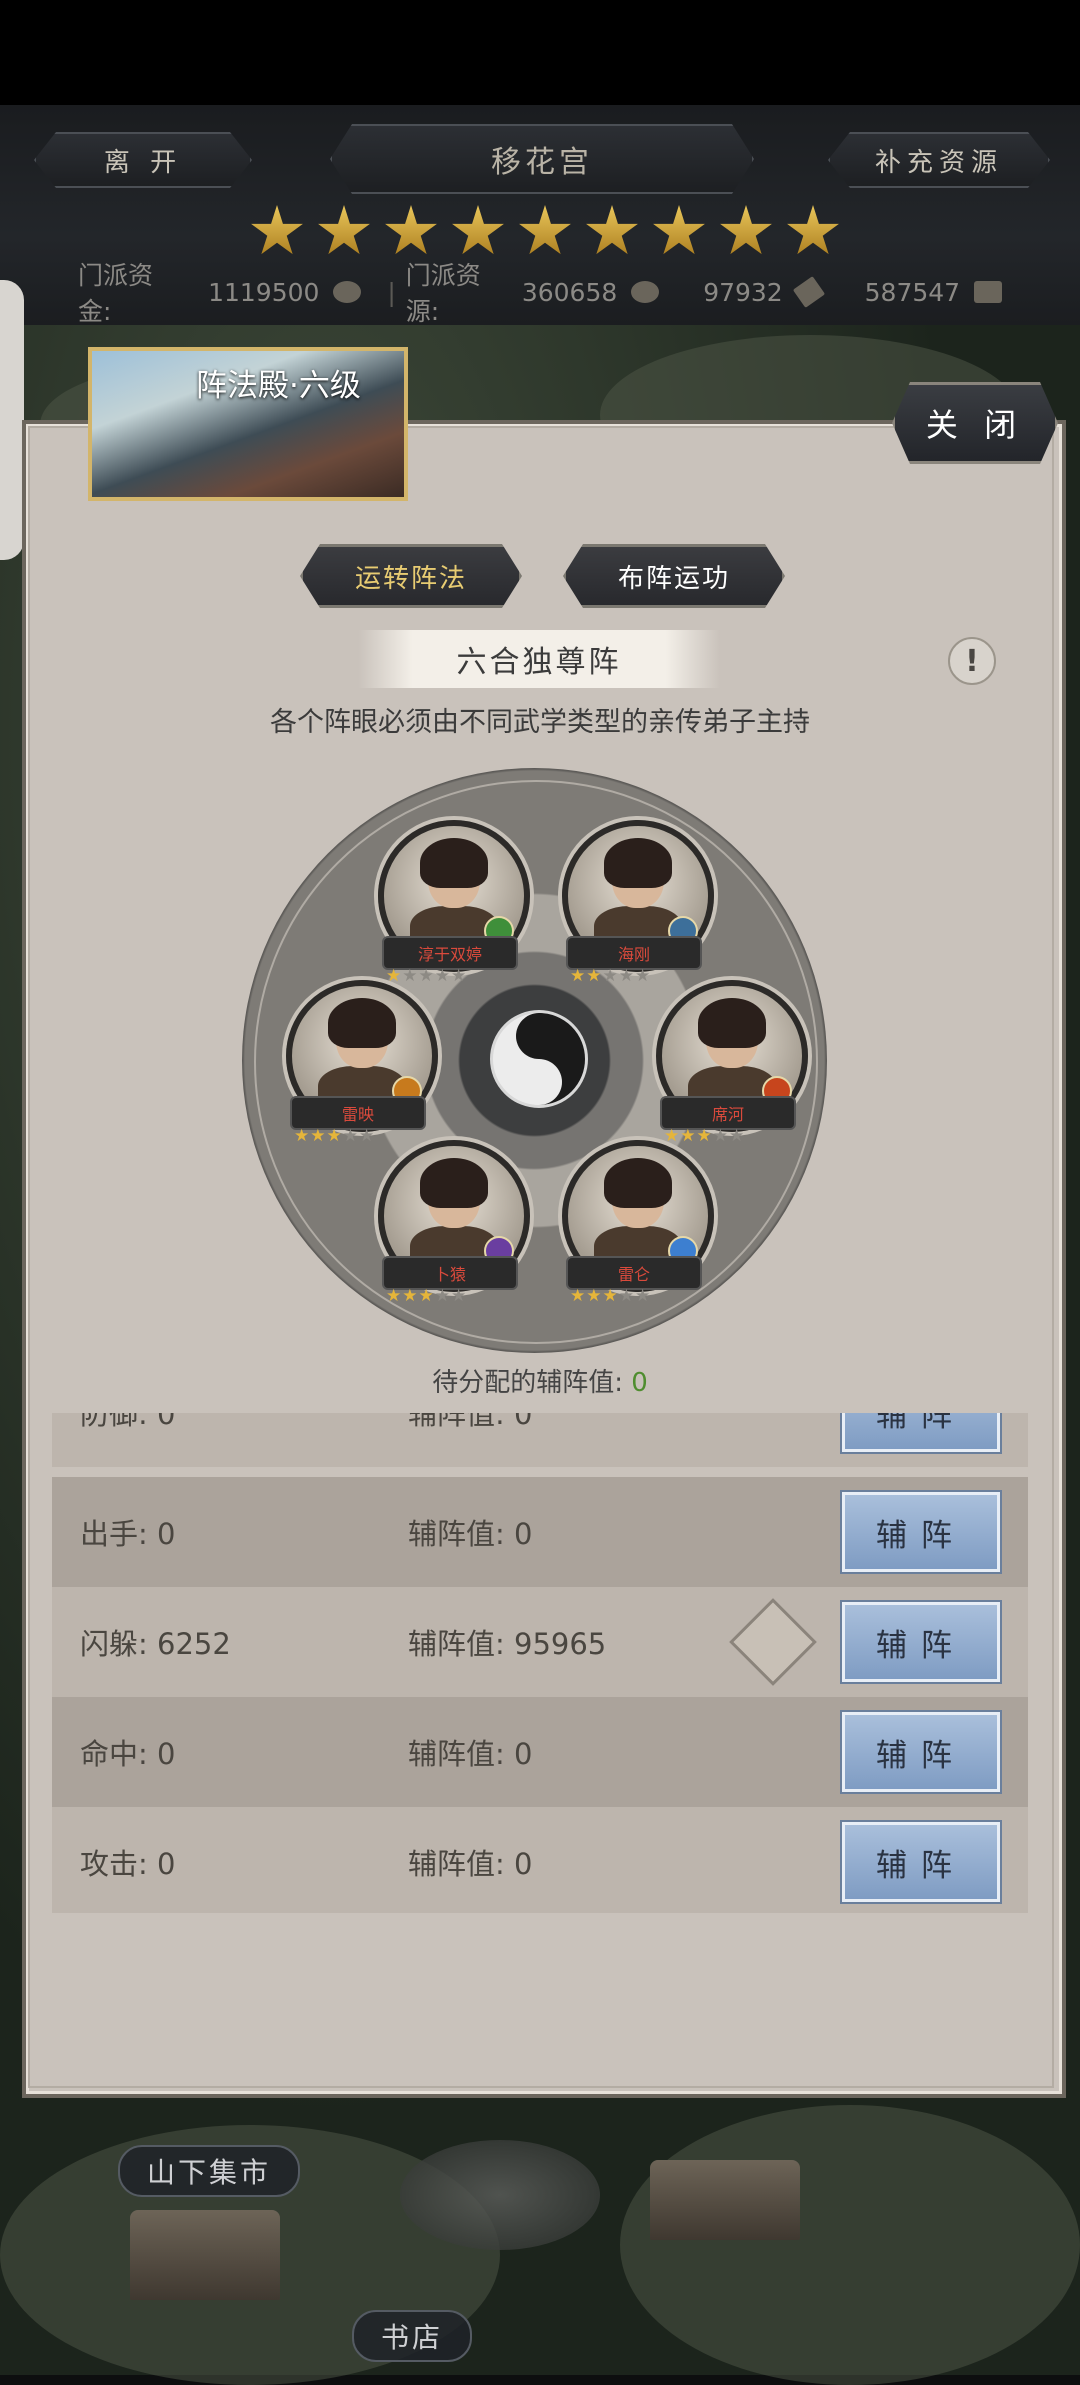 Image resolution: width=1080 pixels, height=2385 pixels. What do you see at coordinates (540, 1532) in the screenshot?
I see `attribute-row-speed: 出手: 0 辅阵值: 0 辅阵` at bounding box center [540, 1532].